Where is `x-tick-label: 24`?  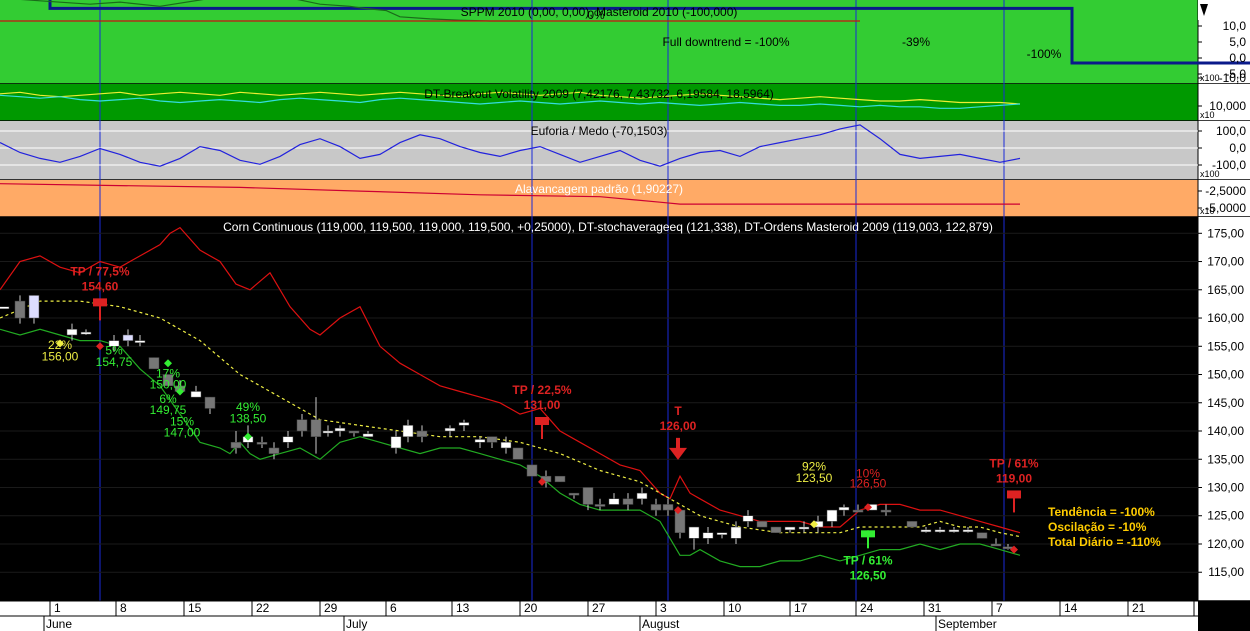
x-tick-label: 24 is located at coordinates (867, 608).